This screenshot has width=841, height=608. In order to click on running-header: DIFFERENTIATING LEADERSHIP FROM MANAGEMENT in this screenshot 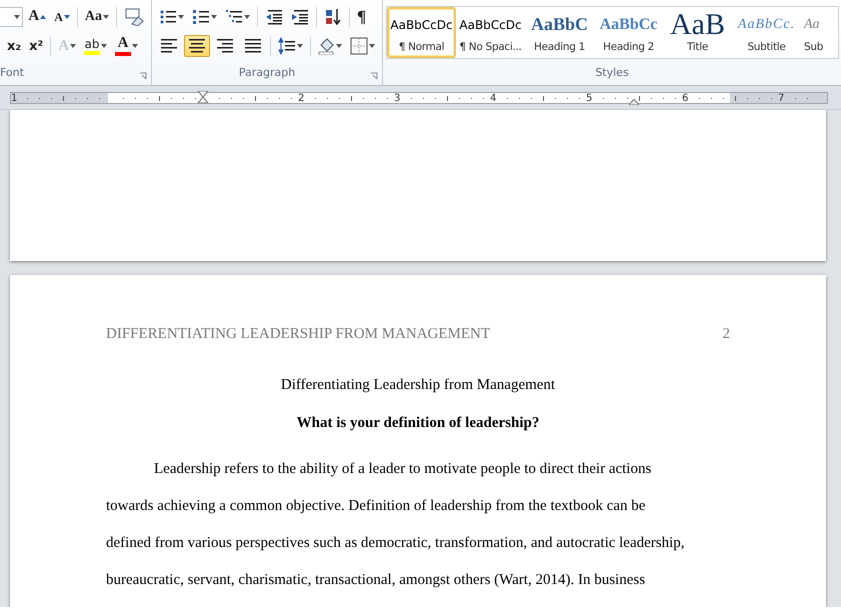, I will do `click(298, 334)`.